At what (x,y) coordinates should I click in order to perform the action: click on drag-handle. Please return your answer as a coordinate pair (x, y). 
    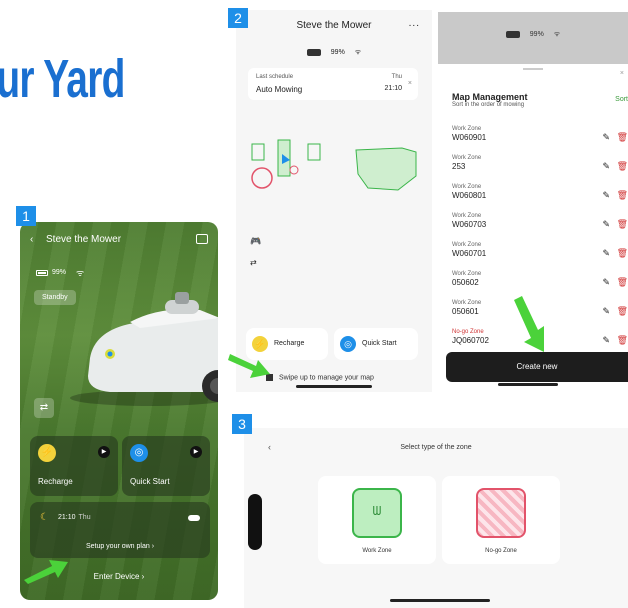
    Looking at the image, I should click on (533, 69).